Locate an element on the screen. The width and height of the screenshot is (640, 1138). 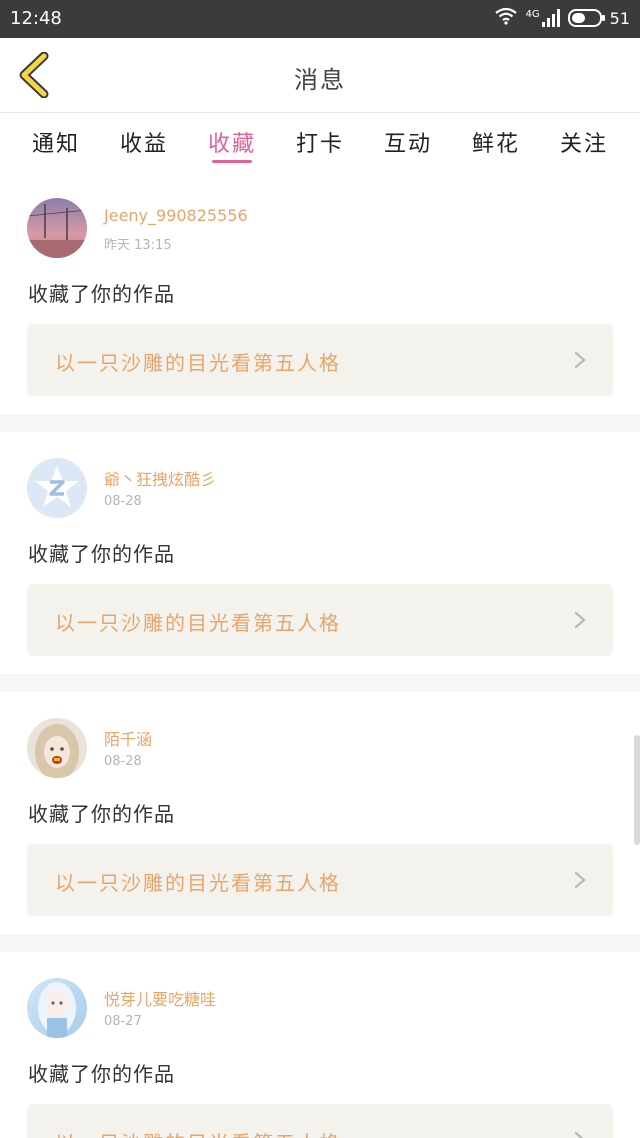
status-icons: 4G 51 is located at coordinates (562, 18).